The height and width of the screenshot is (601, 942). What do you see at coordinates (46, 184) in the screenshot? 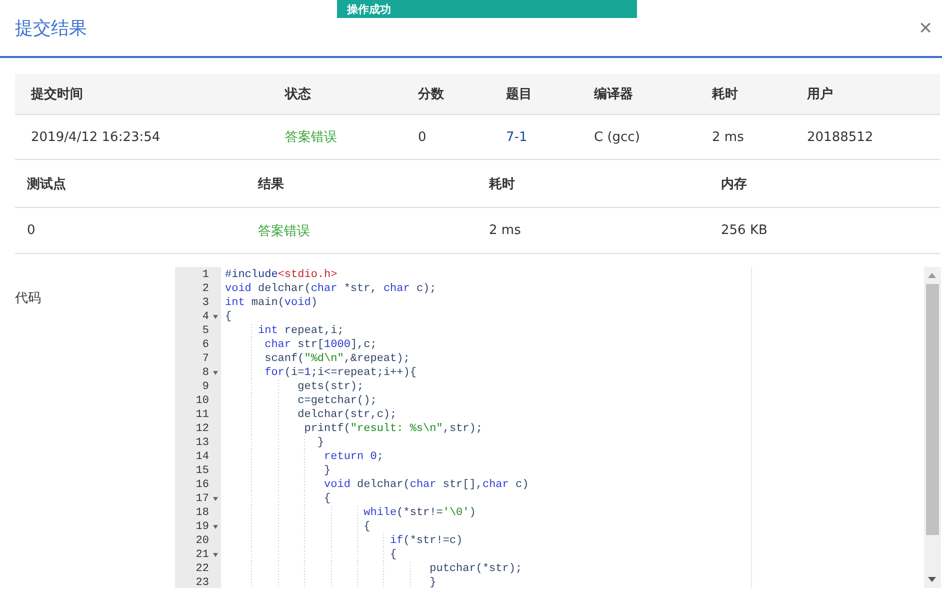
I see `column-header: 测试点` at bounding box center [46, 184].